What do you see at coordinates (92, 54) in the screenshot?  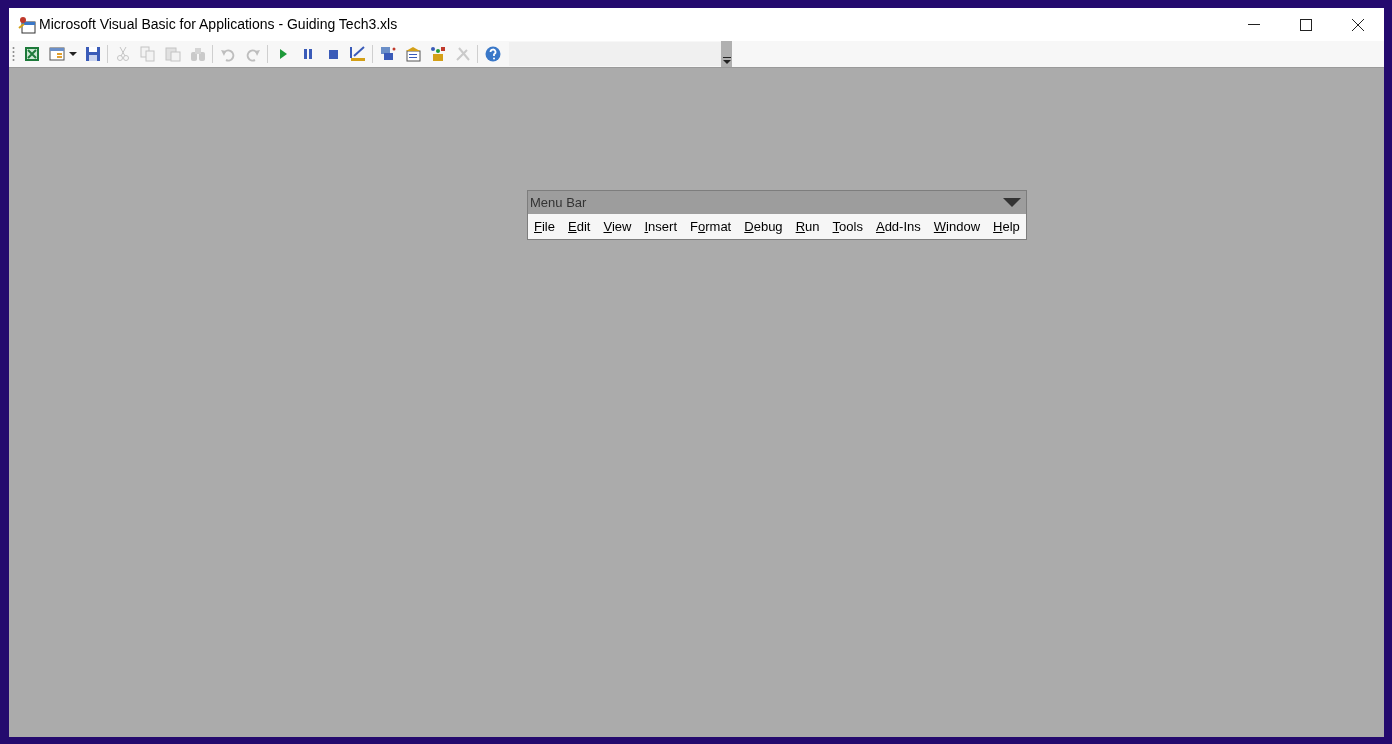 I see `save-icon` at bounding box center [92, 54].